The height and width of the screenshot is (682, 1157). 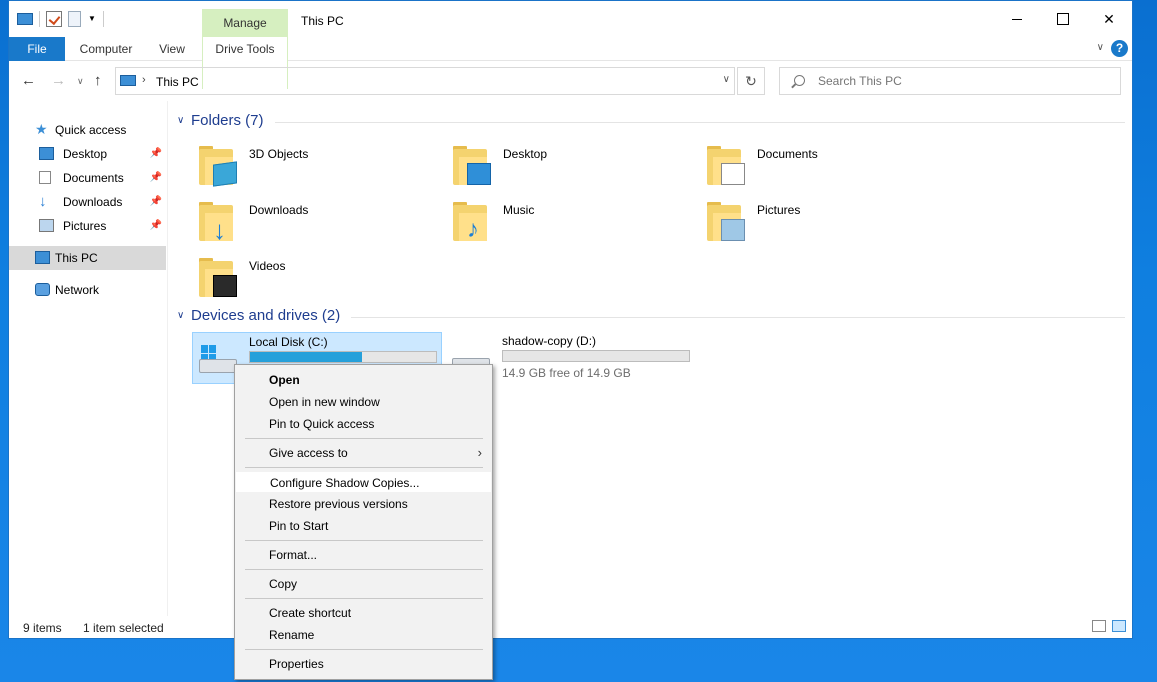 I want to click on group-header-folders: ∨ Folders (7), so click(x=650, y=122).